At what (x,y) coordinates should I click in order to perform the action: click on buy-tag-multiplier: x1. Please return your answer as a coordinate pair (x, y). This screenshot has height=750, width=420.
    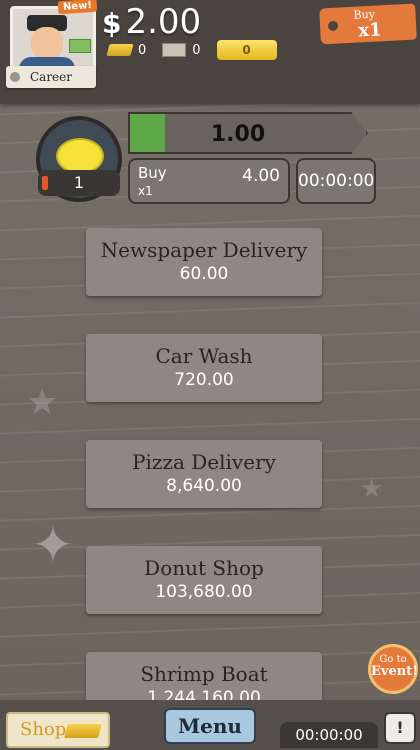
    Looking at the image, I should click on (370, 30).